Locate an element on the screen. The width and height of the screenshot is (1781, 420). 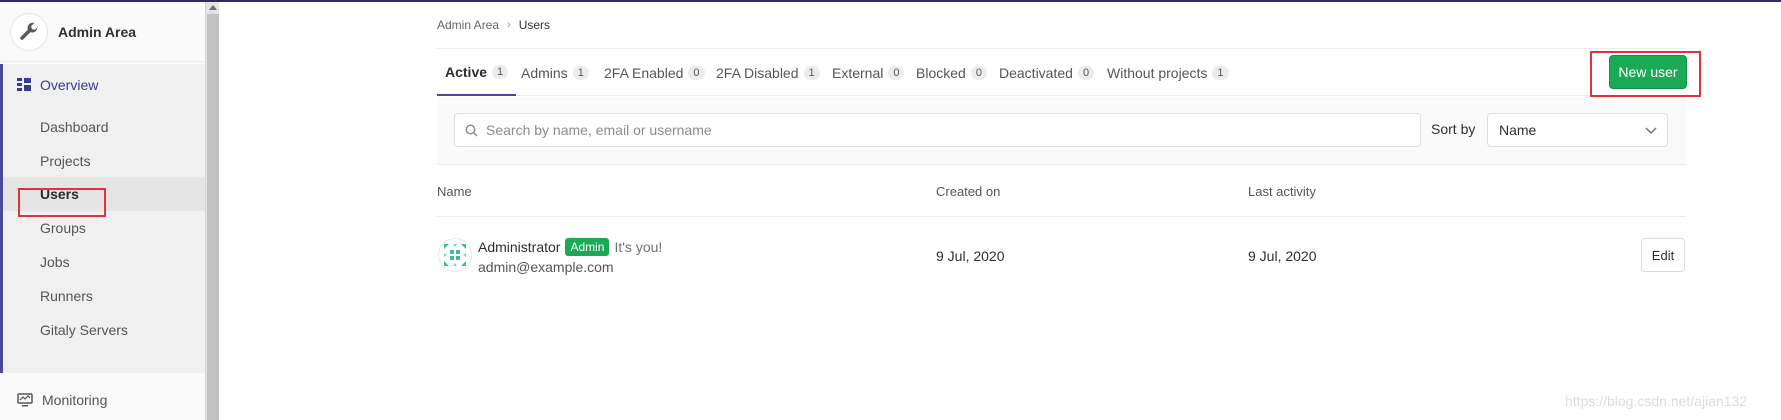
sidebar-item-dashboard: Dashboard is located at coordinates (104, 127).